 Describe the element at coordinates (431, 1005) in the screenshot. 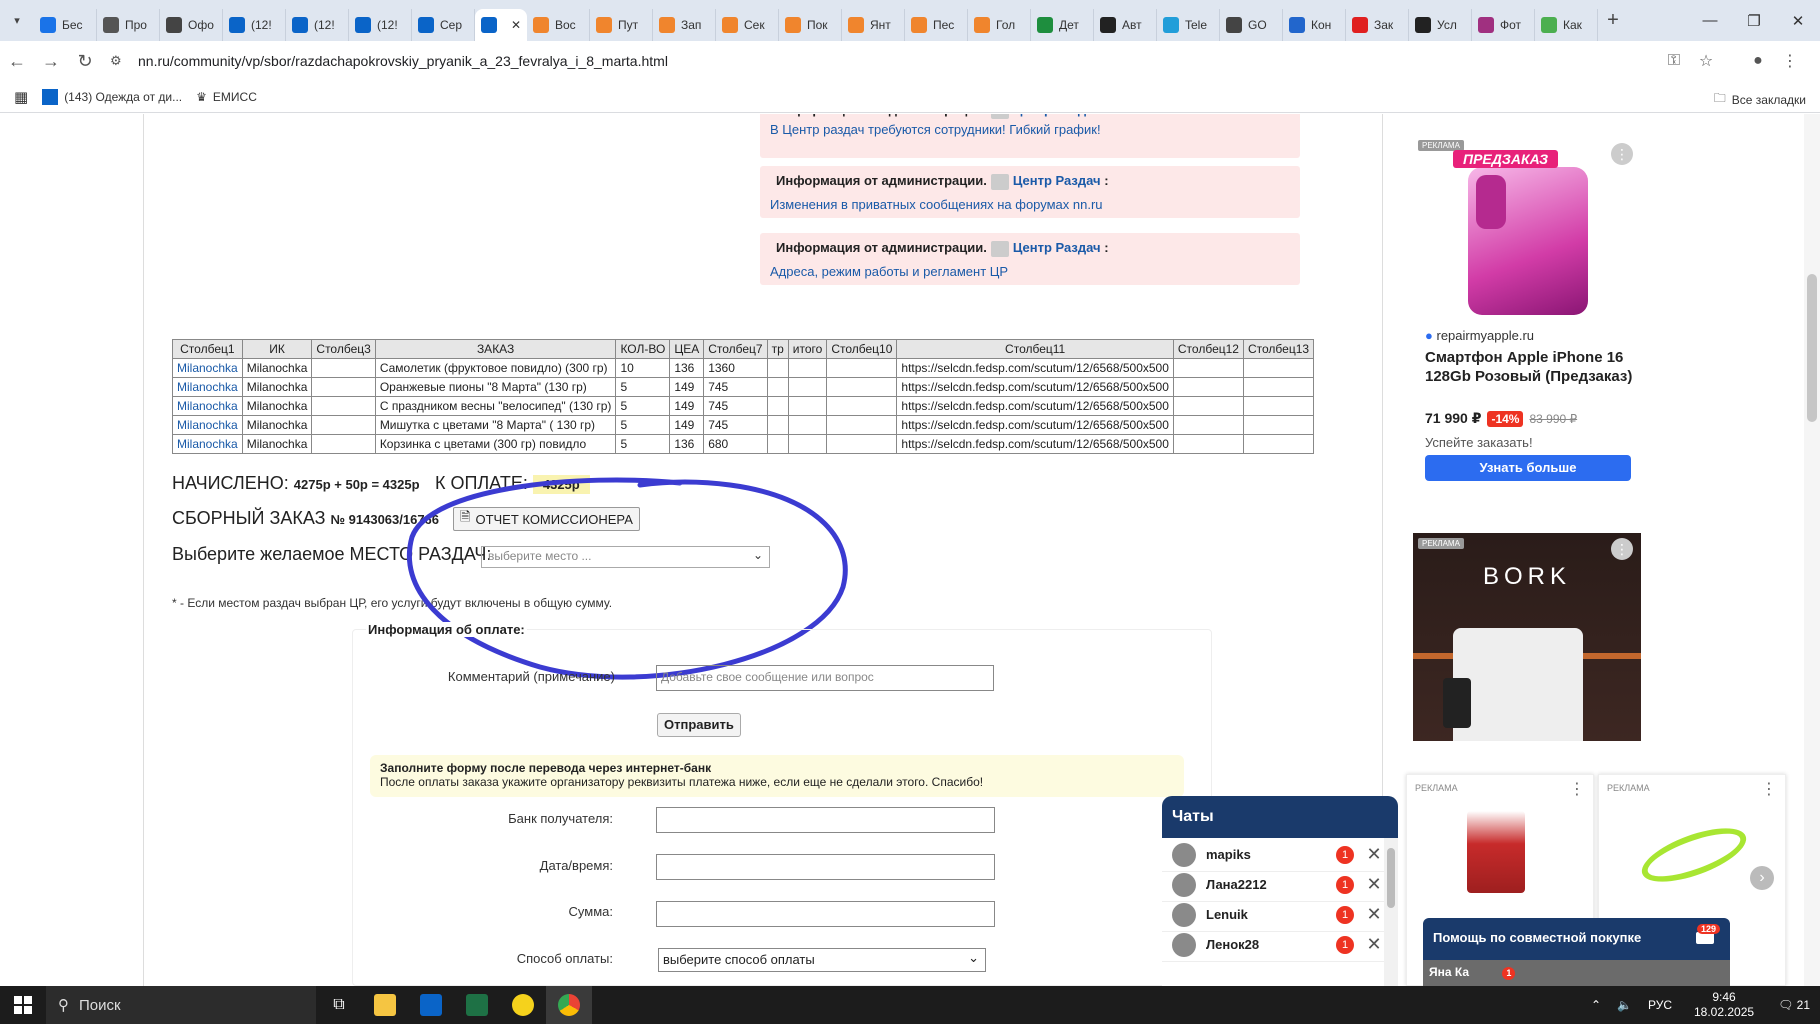

I see `outlook-icon` at that location.